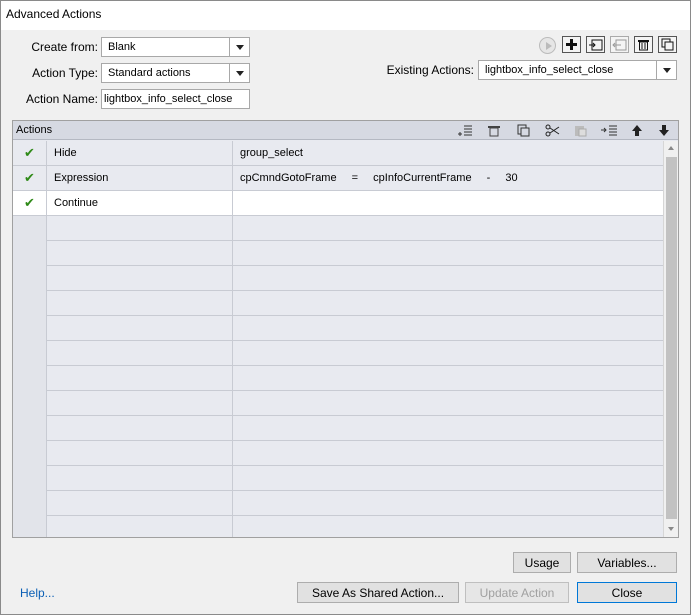 The width and height of the screenshot is (691, 615). What do you see at coordinates (552, 130) in the screenshot?
I see `cut-icon` at bounding box center [552, 130].